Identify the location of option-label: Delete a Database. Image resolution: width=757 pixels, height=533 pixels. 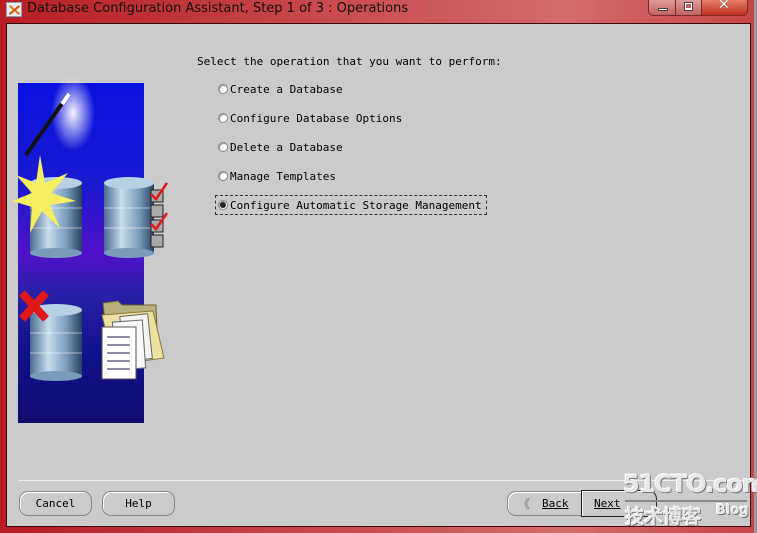
(286, 147).